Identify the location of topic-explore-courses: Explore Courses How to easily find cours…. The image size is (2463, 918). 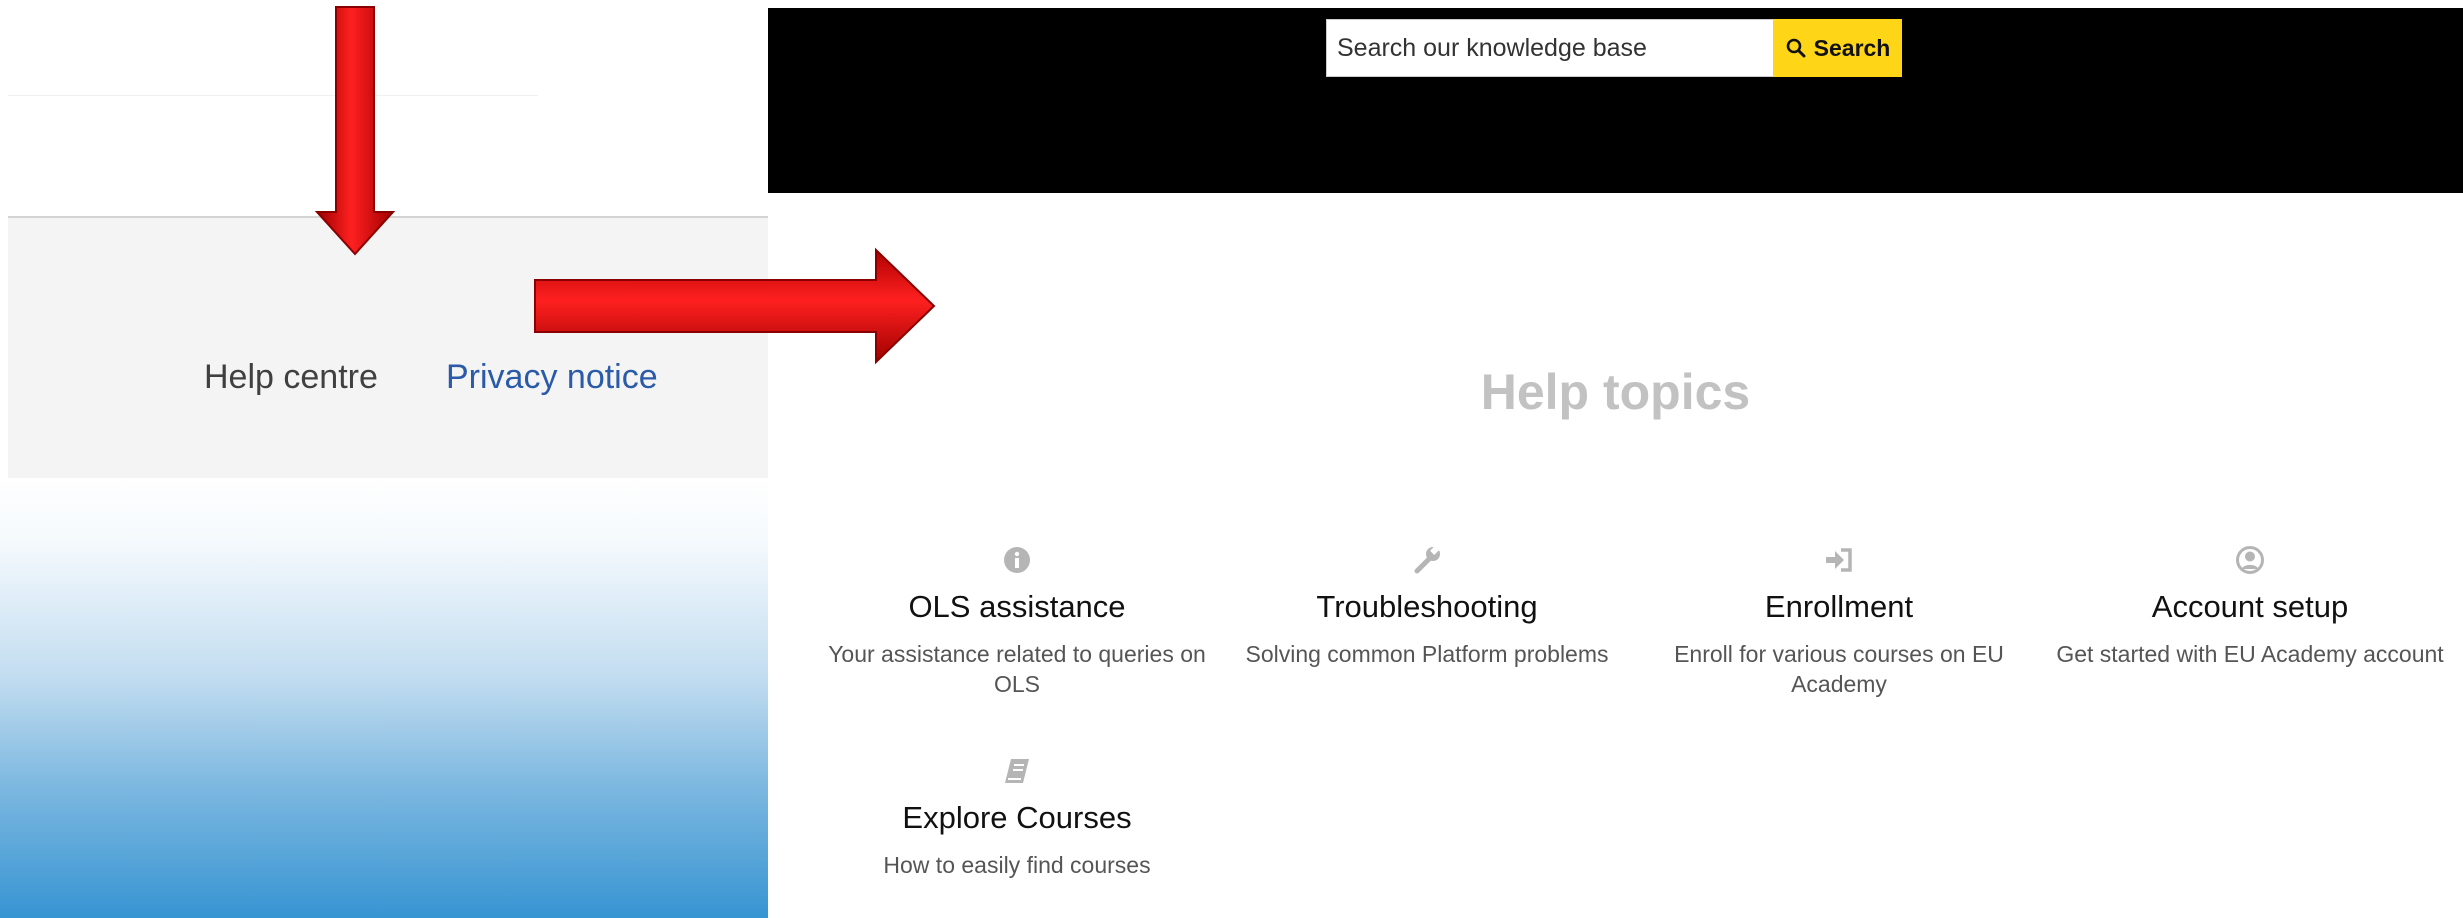
(1017, 818).